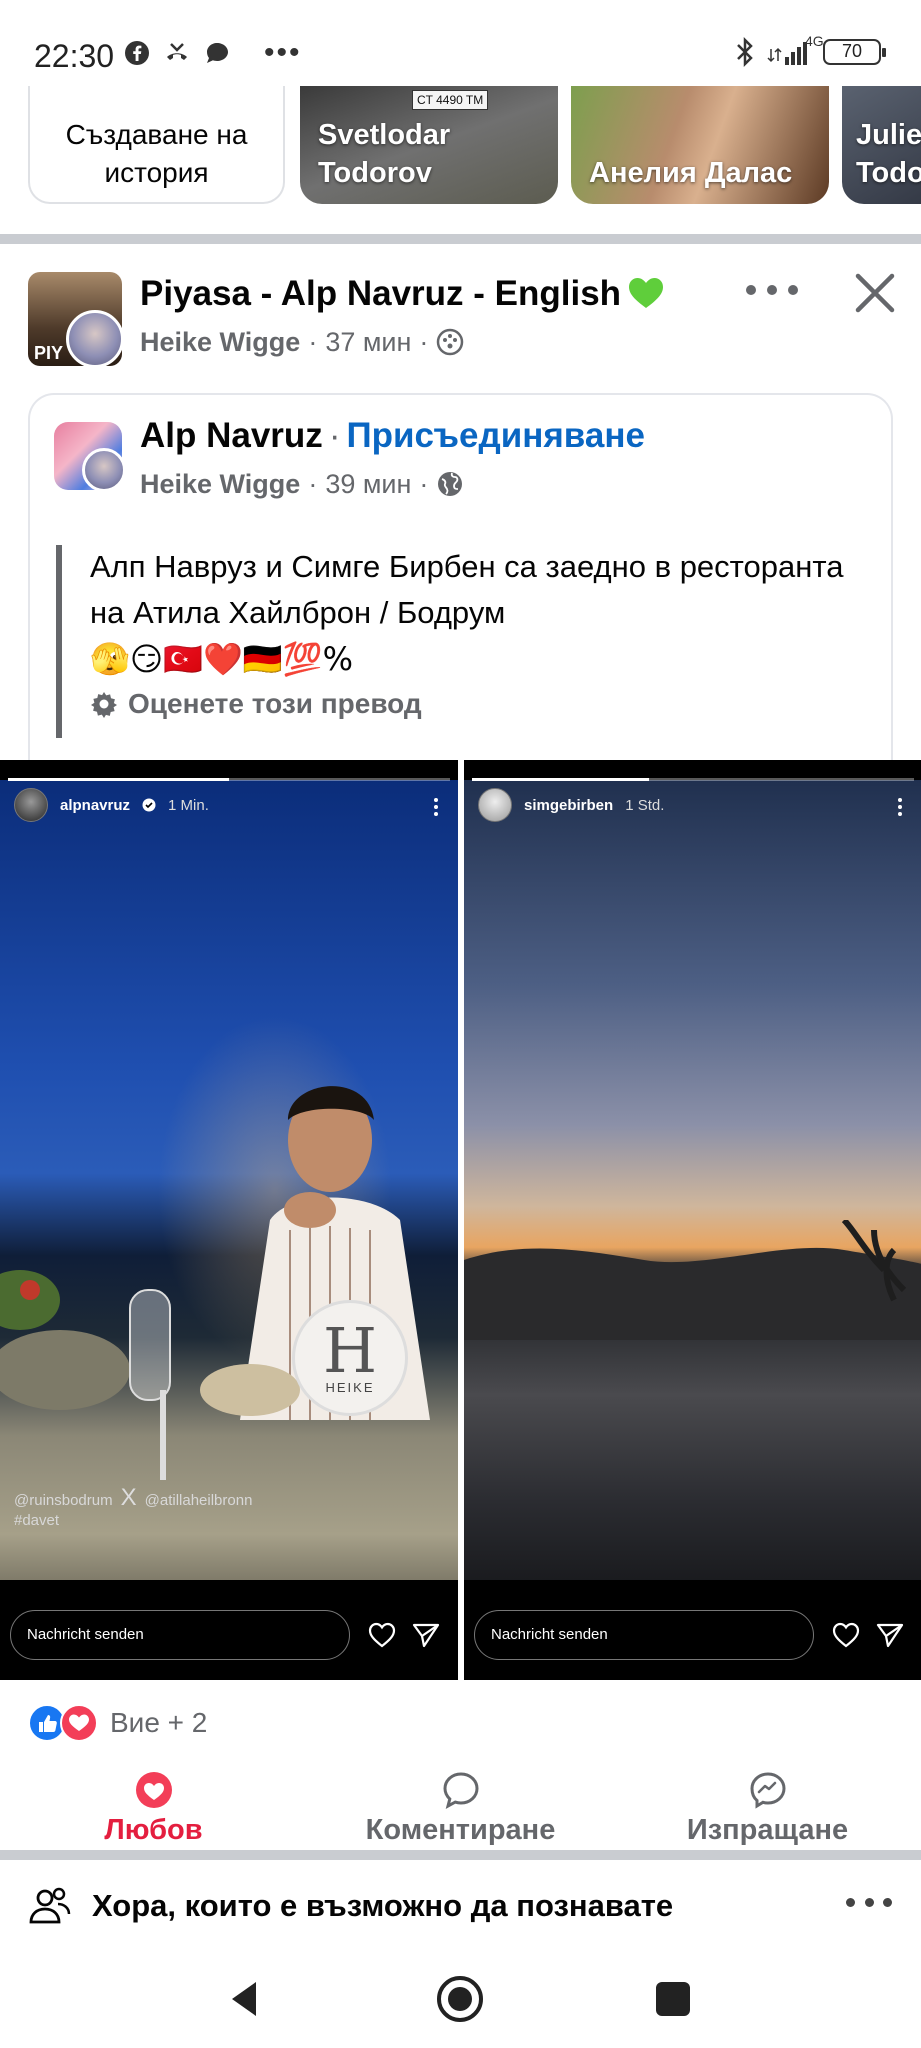 The image size is (921, 2048). What do you see at coordinates (495, 435) in the screenshot?
I see `join-button: Присъединяване` at bounding box center [495, 435].